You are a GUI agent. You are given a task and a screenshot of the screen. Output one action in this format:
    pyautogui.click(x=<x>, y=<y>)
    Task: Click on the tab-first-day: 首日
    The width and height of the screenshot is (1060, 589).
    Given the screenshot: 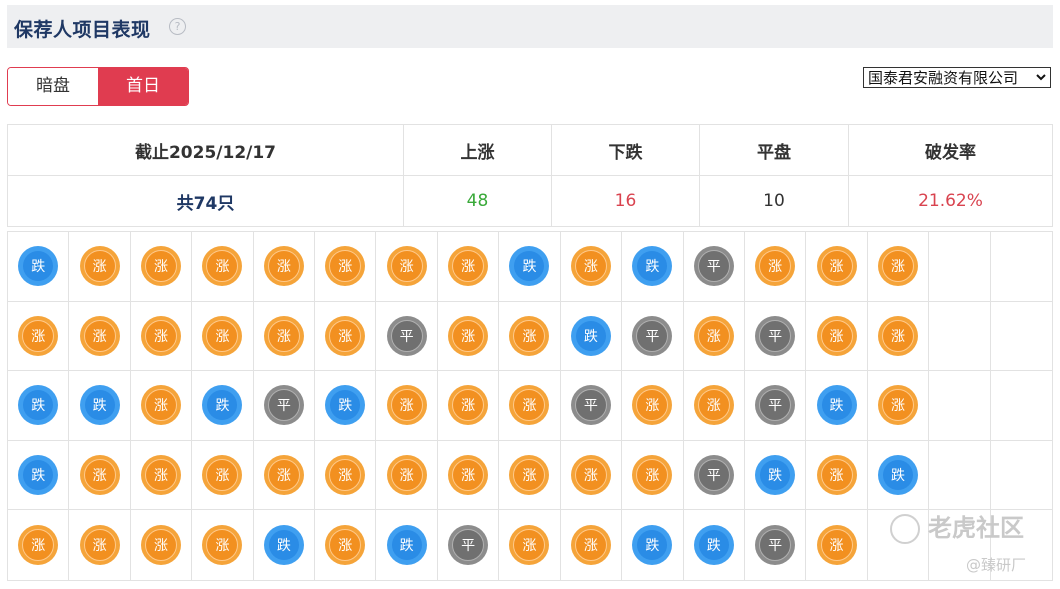 What is the action you would take?
    pyautogui.click(x=143, y=86)
    